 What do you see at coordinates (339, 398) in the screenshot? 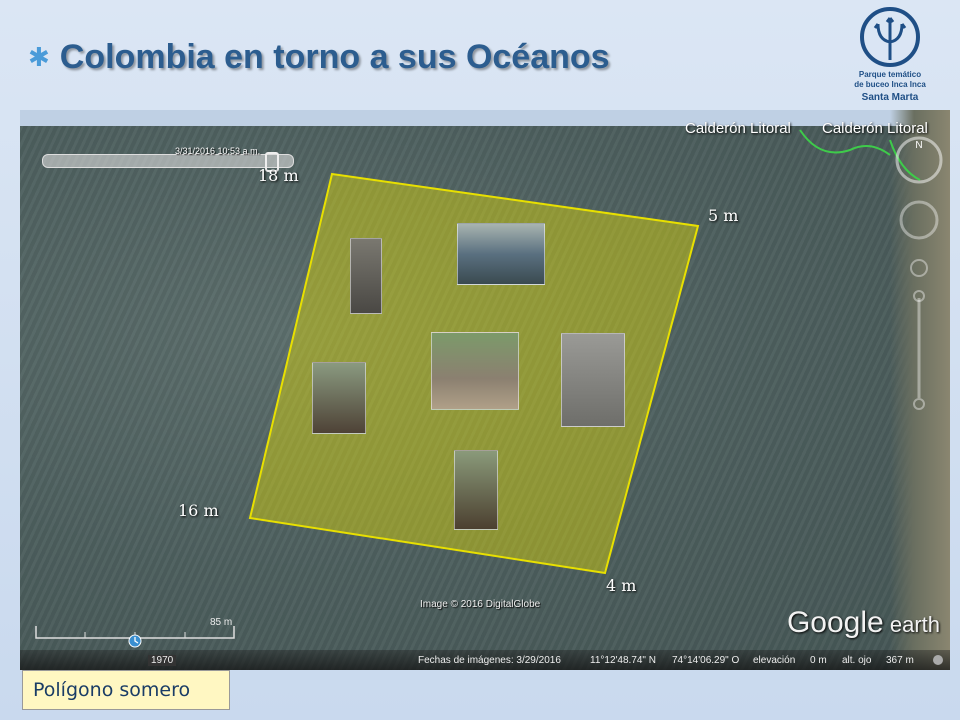
I see `photo-statue-group` at bounding box center [339, 398].